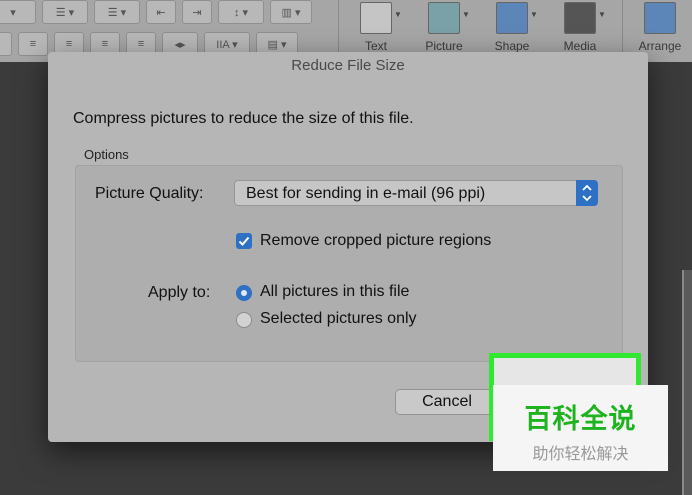  Describe the element at coordinates (512, 46) in the screenshot. I see `insert-shape-label: Shape` at that location.